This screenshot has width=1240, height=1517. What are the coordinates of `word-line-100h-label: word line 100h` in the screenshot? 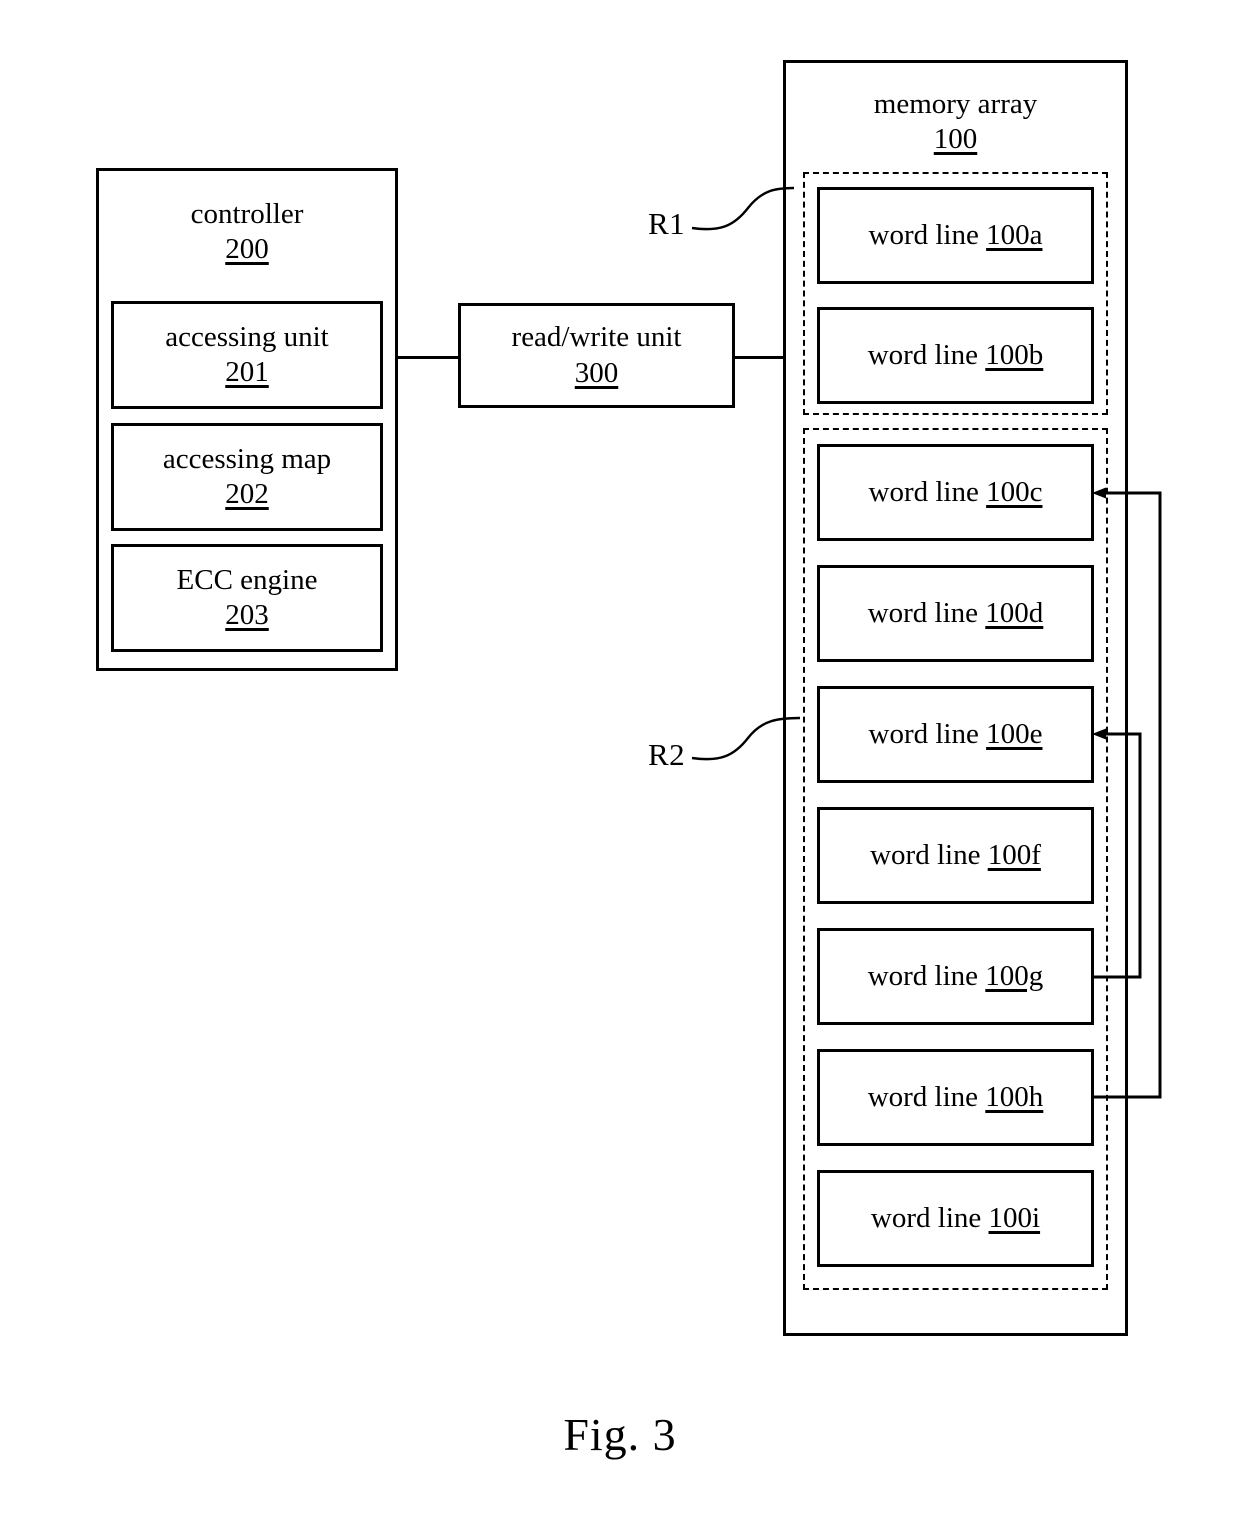 It's located at (955, 1096).